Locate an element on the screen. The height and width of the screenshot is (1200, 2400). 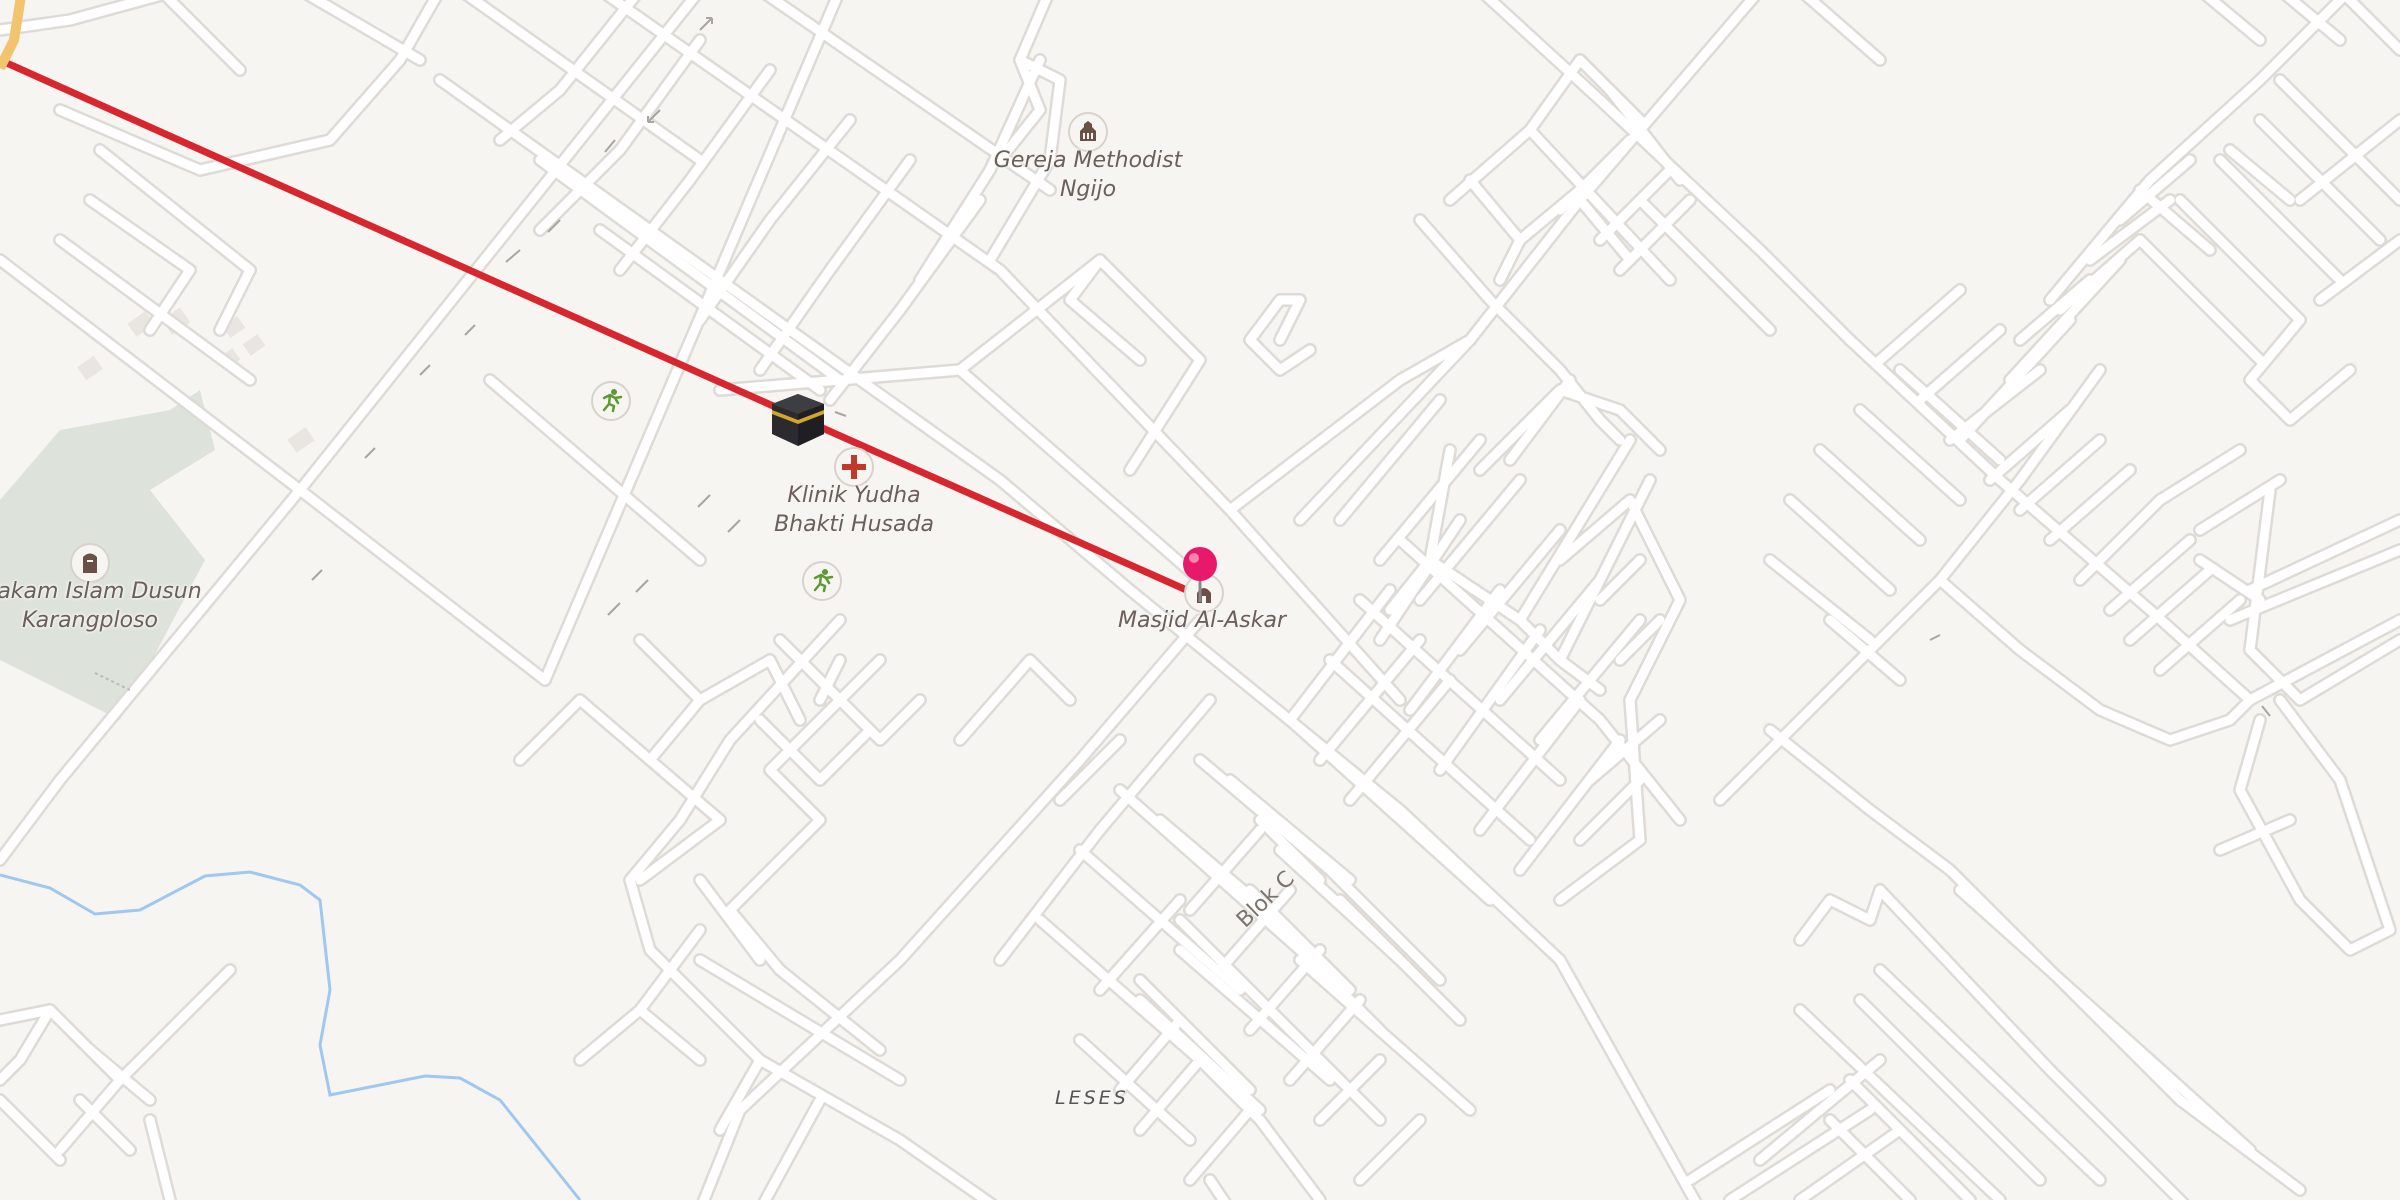
place-name: LESES is located at coordinates (1092, 1098).